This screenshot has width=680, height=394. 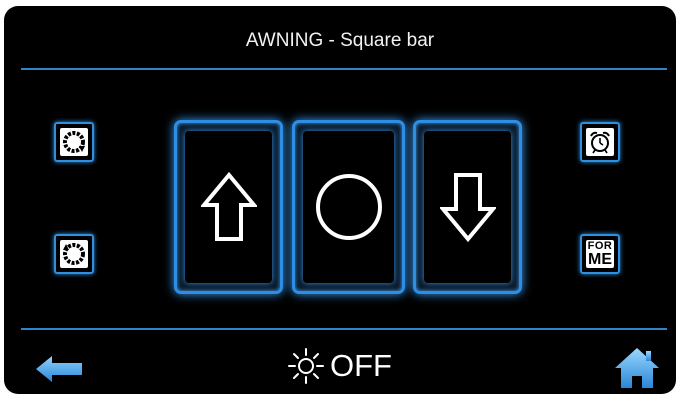 I want to click on arrow-up-icon, so click(x=228, y=206).